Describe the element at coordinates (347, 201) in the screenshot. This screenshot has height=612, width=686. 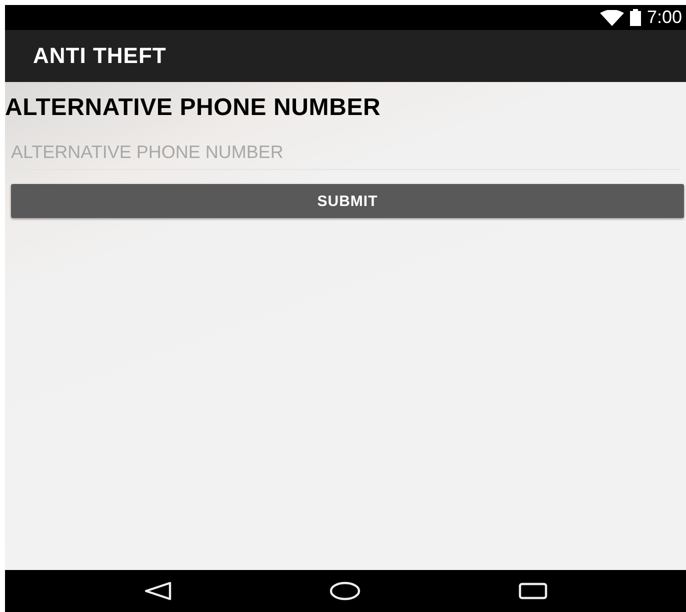
I see `submit-button: SUBMIT` at that location.